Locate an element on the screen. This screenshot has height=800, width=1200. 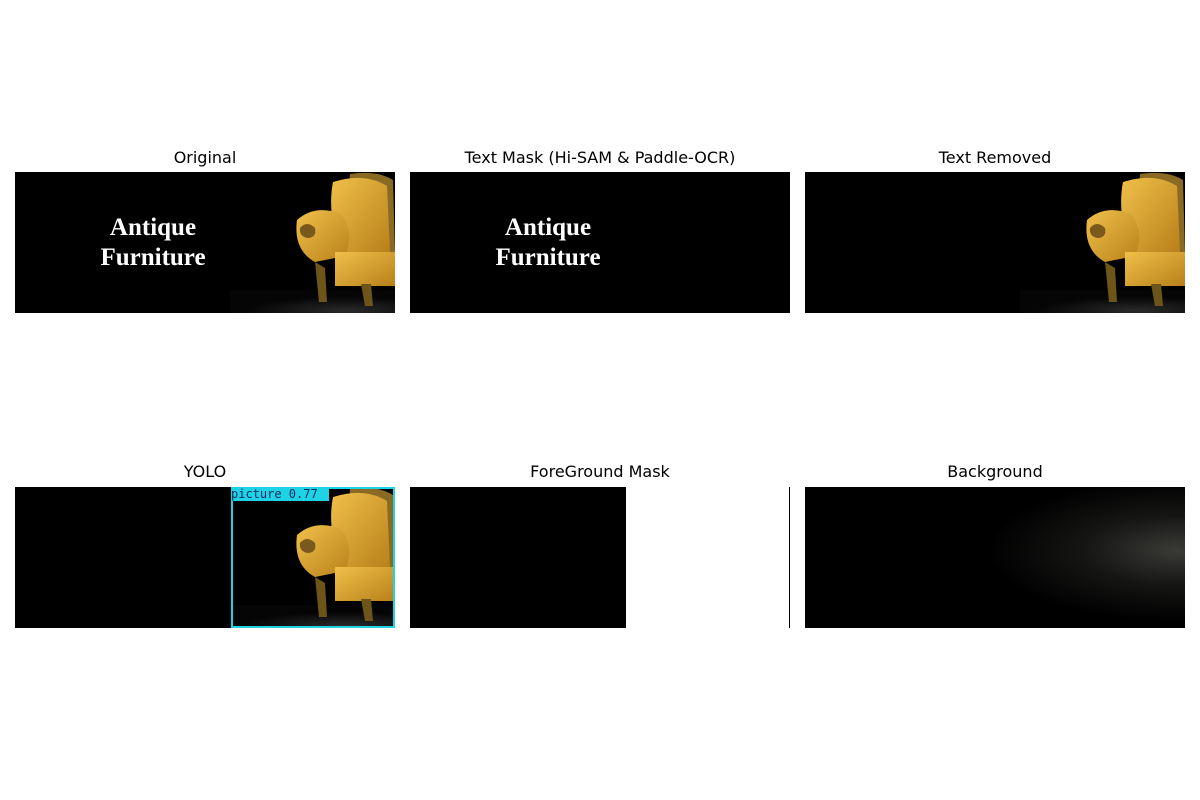
text-removed-image is located at coordinates (995, 242).